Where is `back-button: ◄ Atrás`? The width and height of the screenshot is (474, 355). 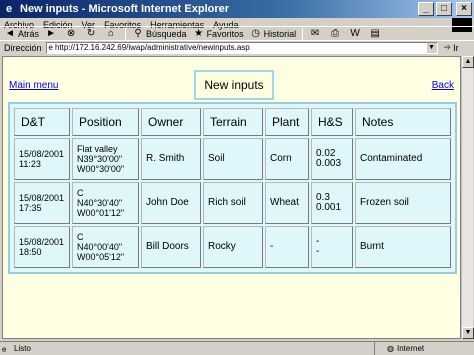
back-button: ◄ Atrás is located at coordinates (21, 34).